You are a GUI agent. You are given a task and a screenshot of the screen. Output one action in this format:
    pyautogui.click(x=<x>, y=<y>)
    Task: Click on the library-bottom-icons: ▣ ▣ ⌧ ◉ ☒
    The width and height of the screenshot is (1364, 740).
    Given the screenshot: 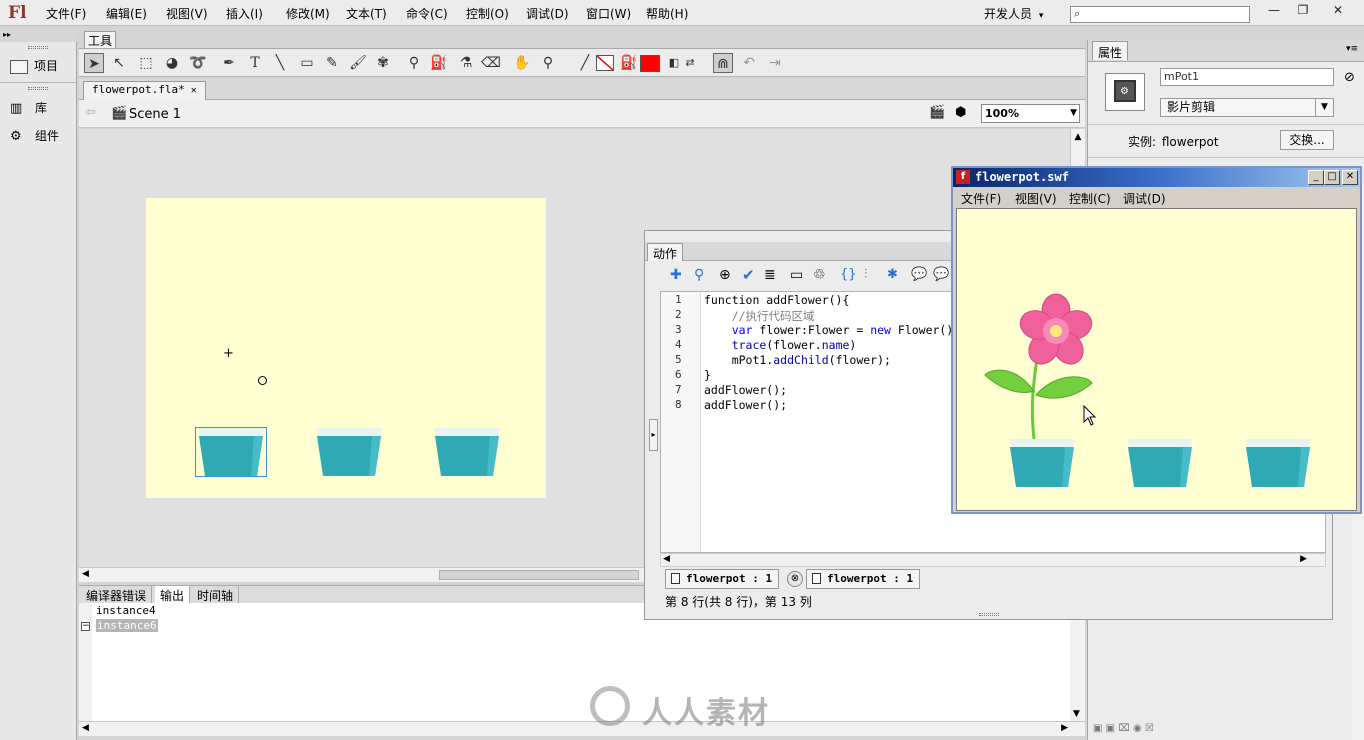 What is the action you would take?
    pyautogui.click(x=1123, y=728)
    